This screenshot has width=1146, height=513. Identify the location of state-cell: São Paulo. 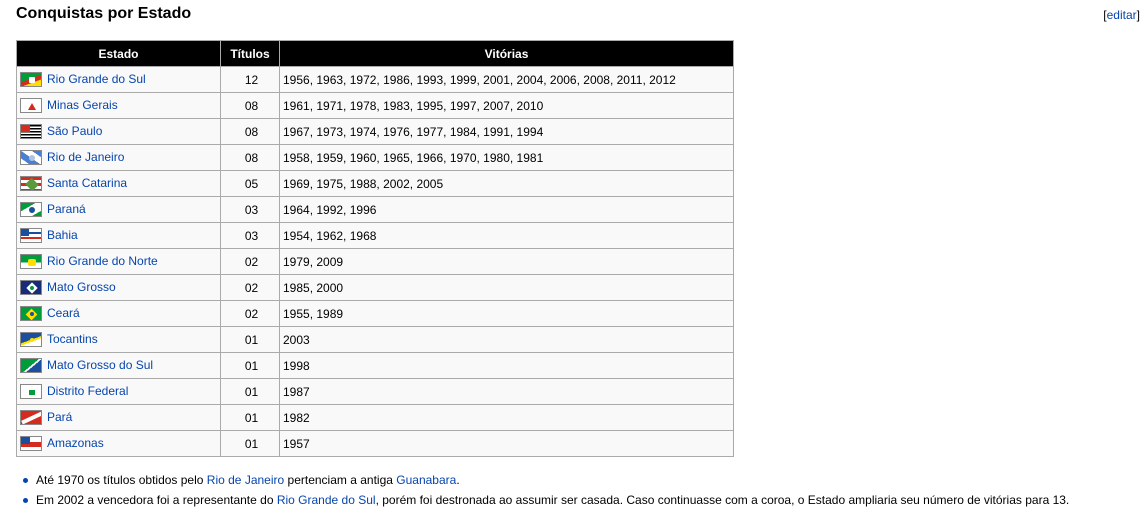
(118, 131).